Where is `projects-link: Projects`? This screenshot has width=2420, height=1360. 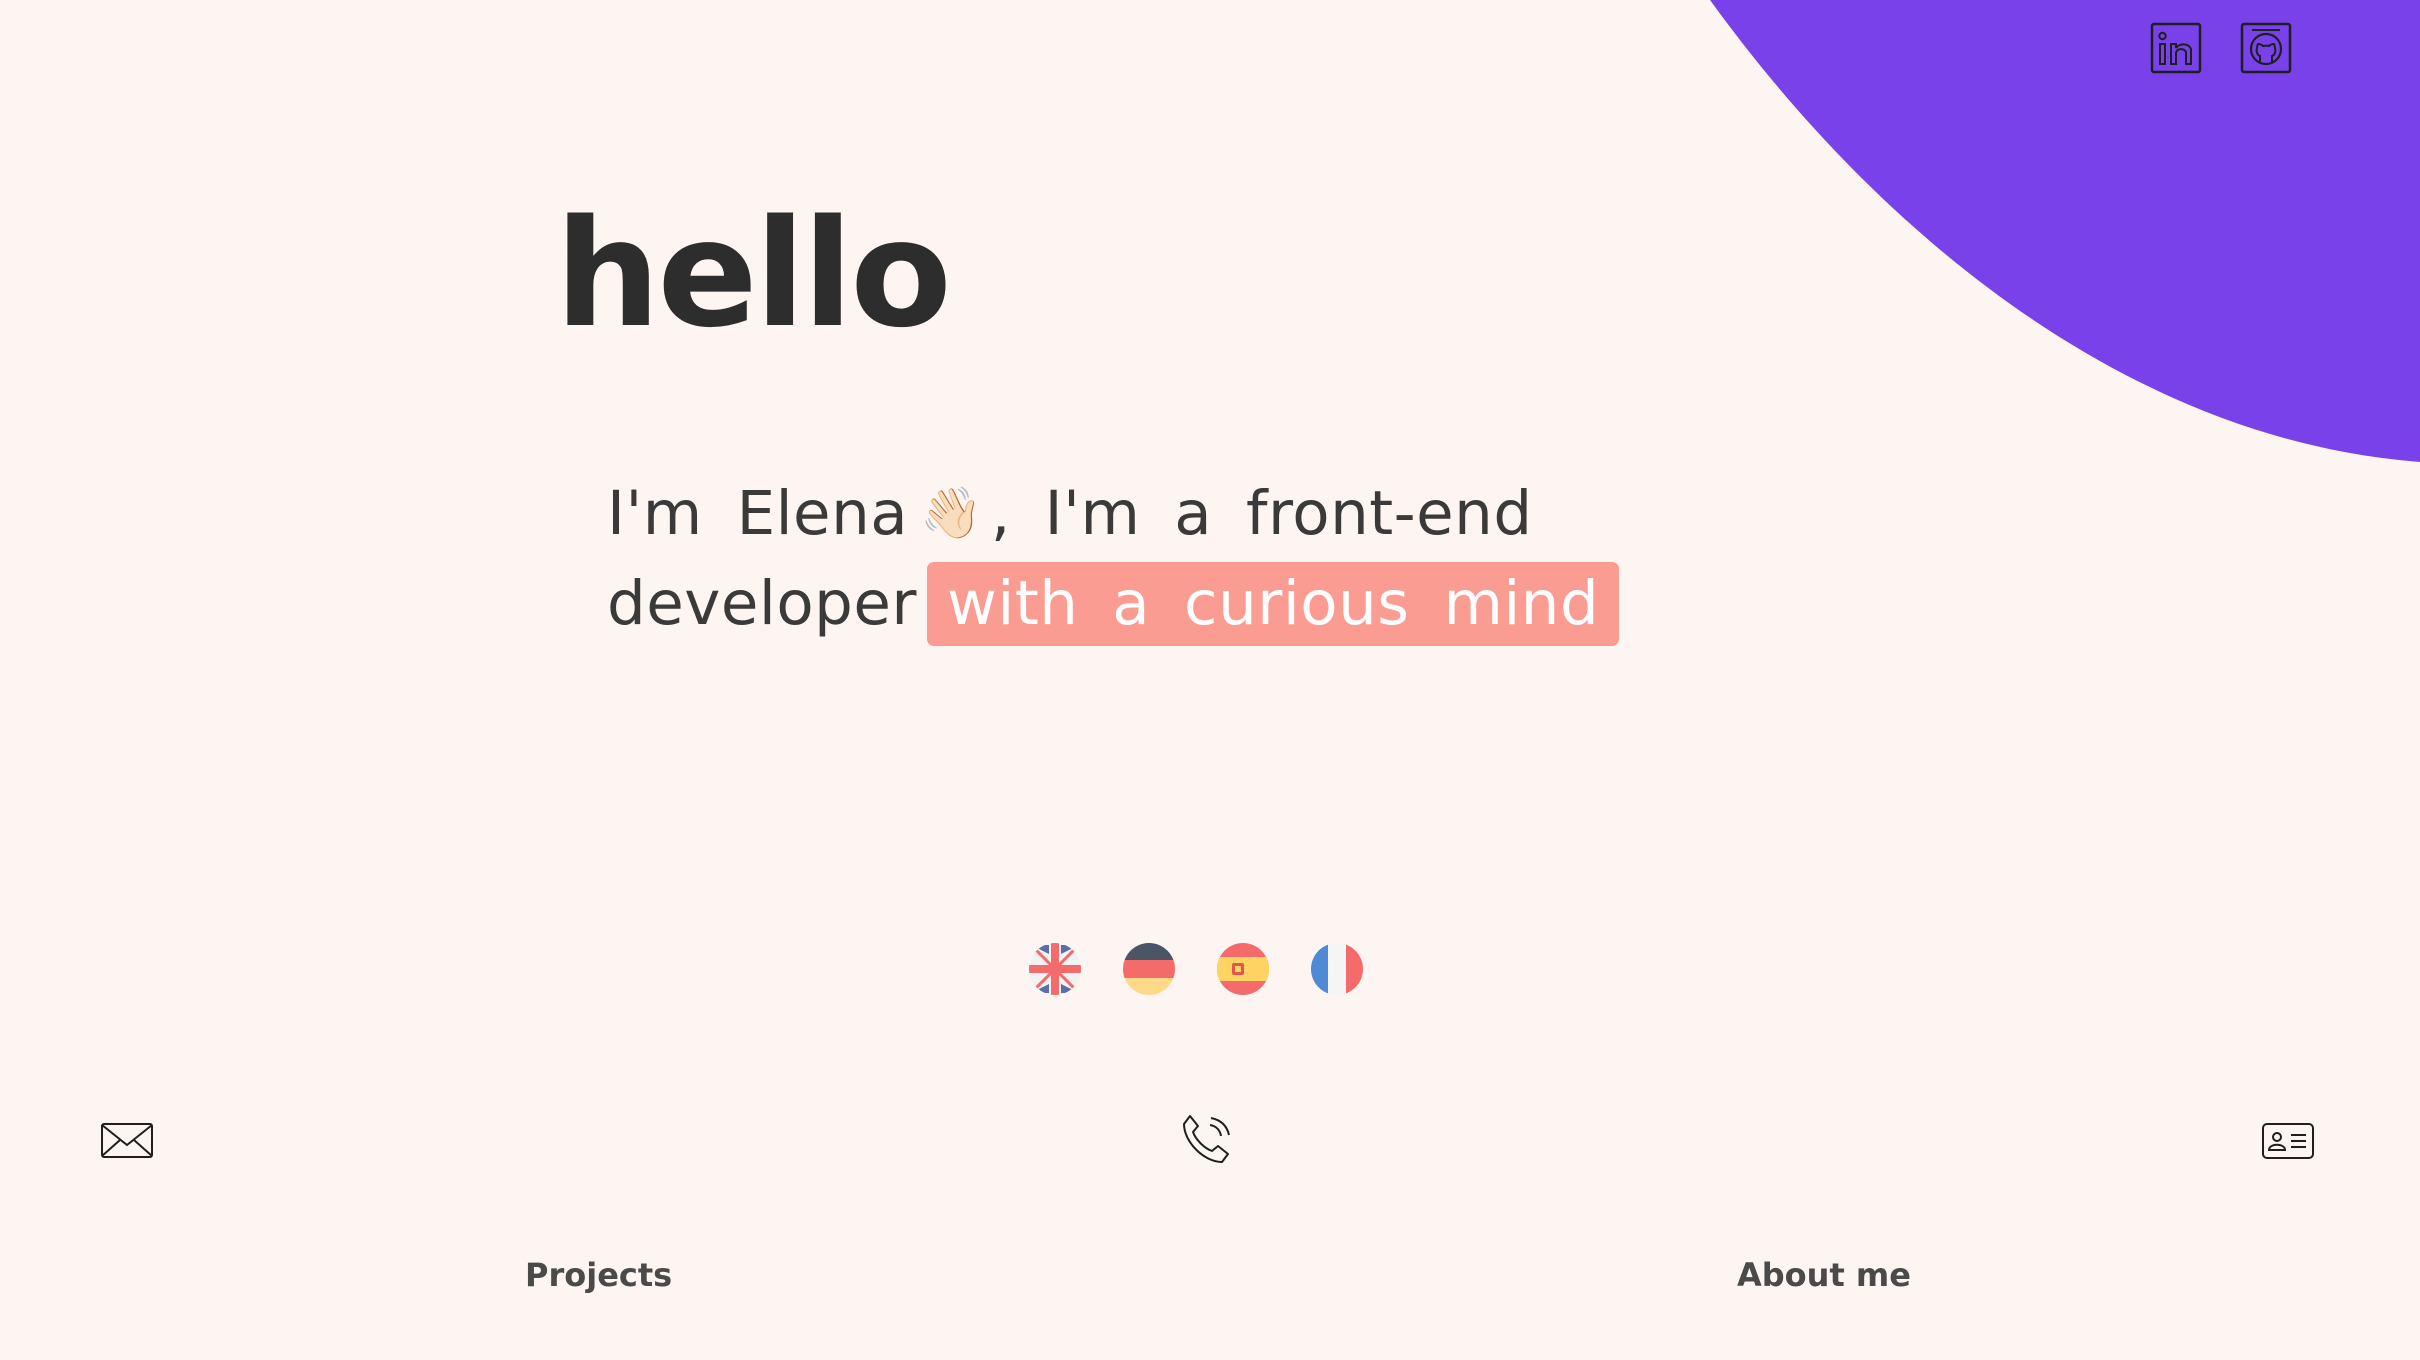
projects-link: Projects is located at coordinates (598, 1275).